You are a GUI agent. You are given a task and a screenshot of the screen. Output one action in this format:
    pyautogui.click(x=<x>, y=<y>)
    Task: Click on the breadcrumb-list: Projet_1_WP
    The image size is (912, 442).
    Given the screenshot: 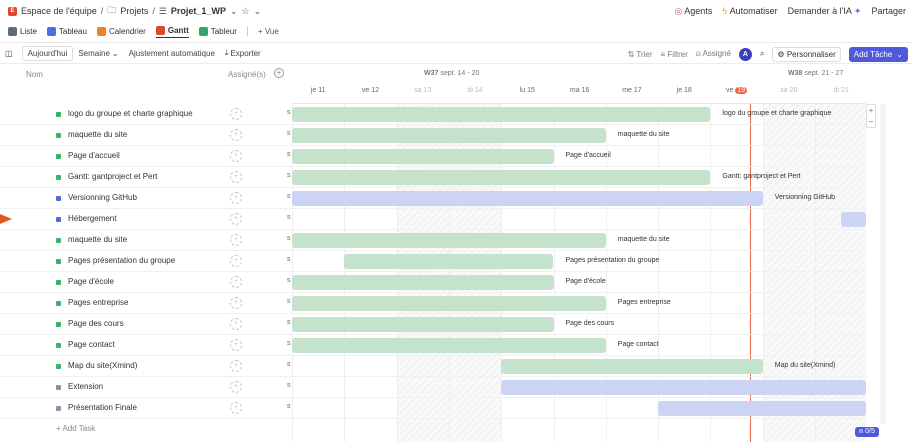 What is the action you would take?
    pyautogui.click(x=198, y=11)
    